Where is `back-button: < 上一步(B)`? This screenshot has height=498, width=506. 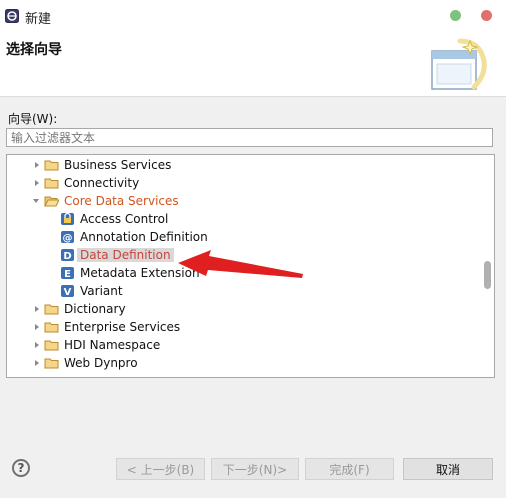
back-button: < 上一步(B) is located at coordinates (160, 469).